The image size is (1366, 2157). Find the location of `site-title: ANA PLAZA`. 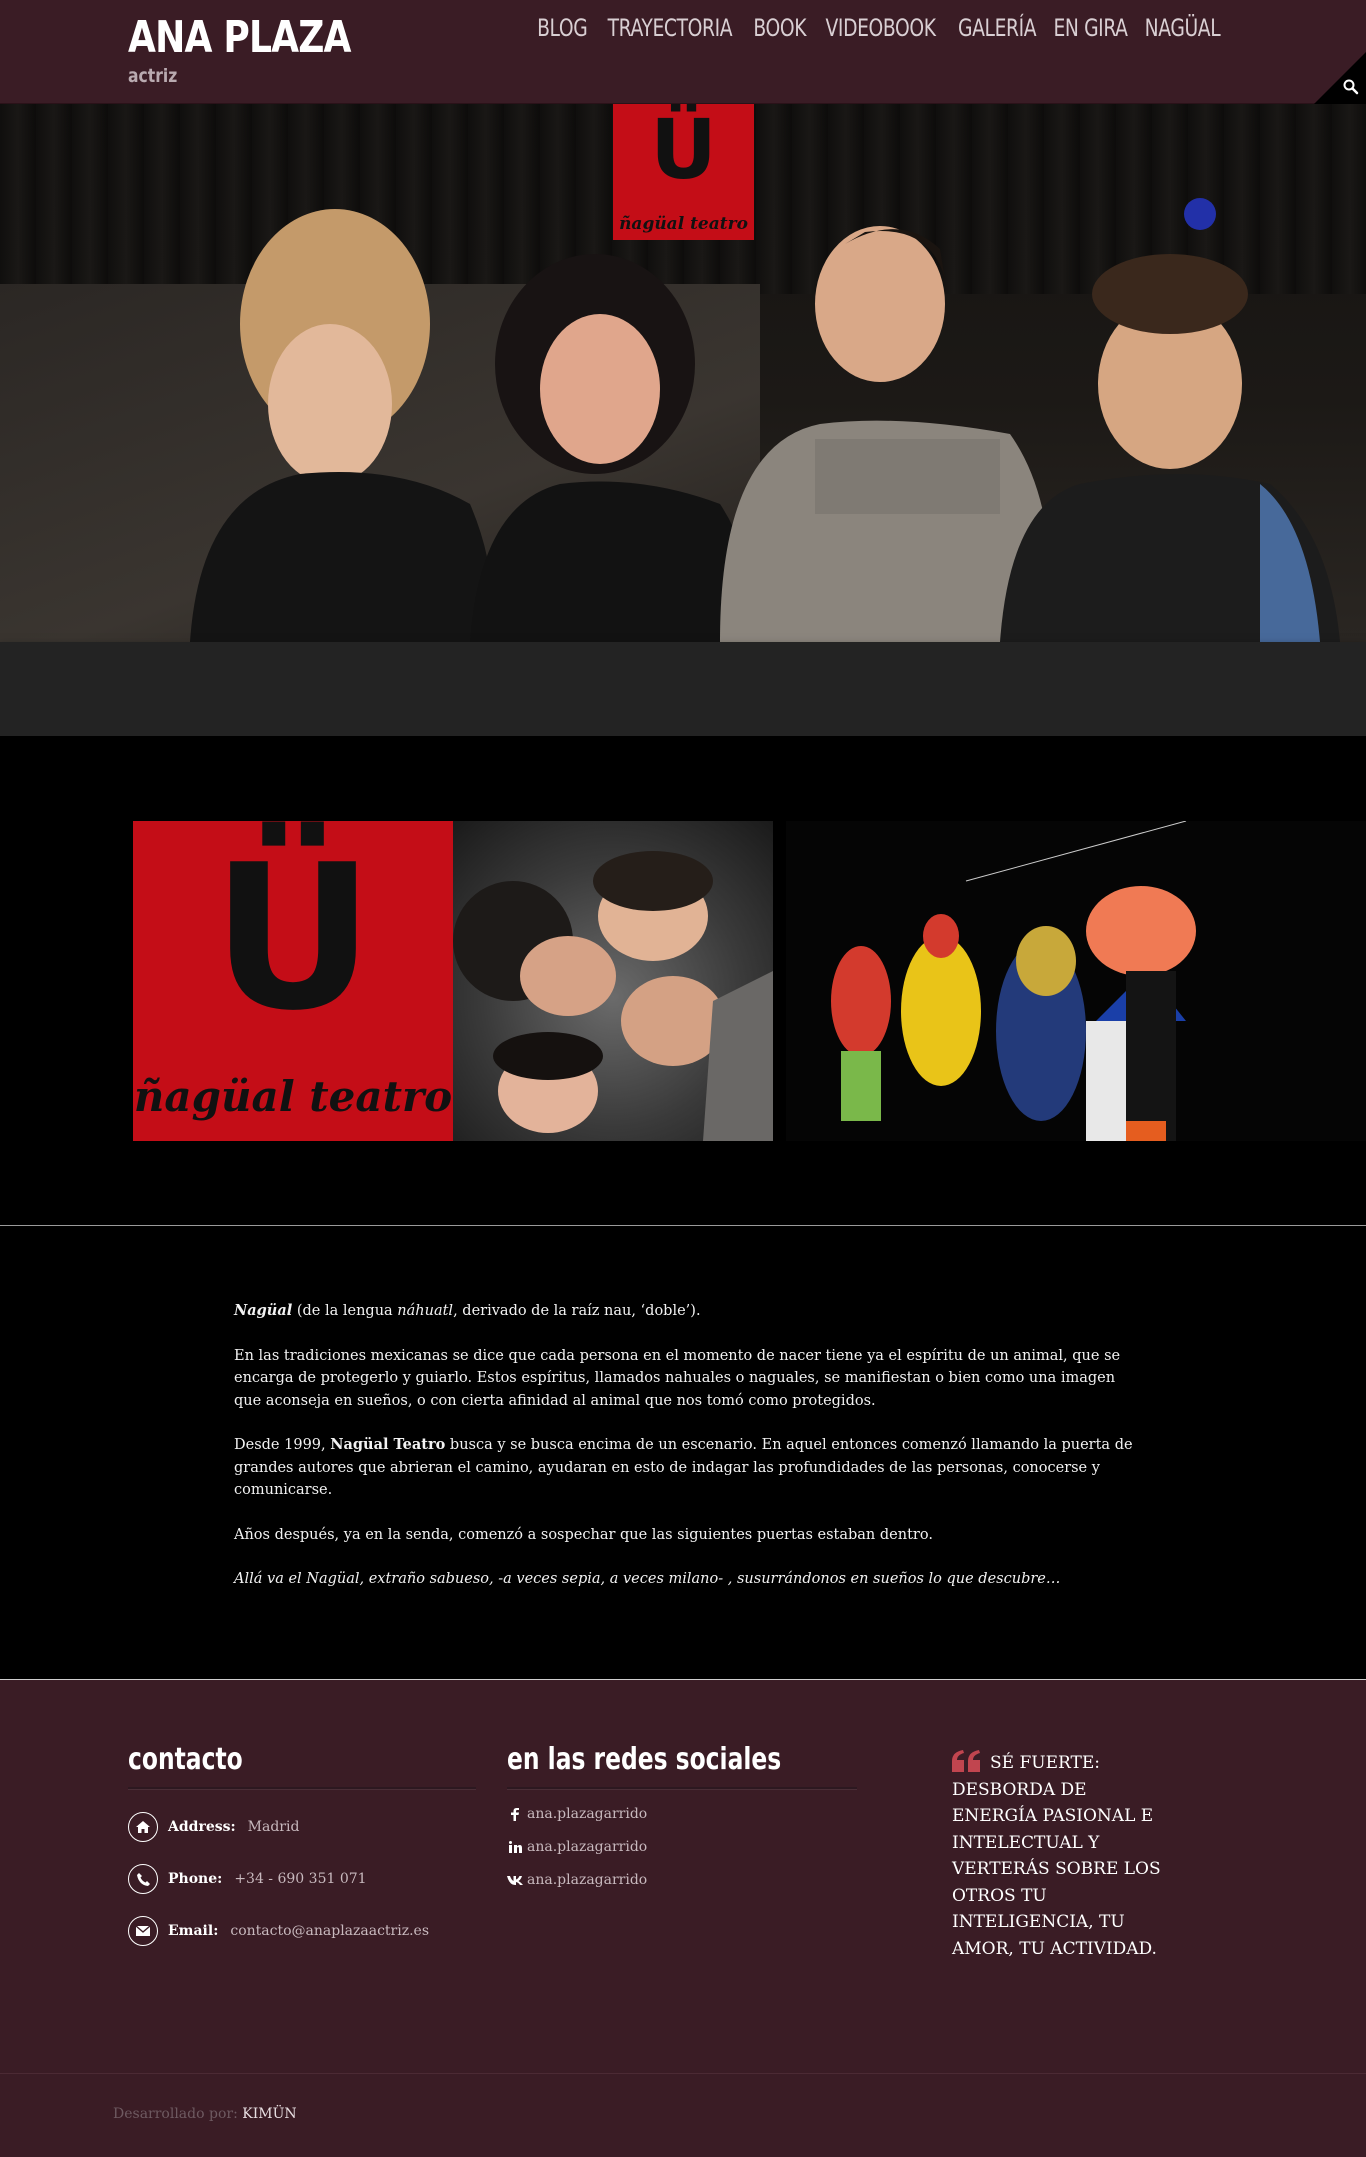

site-title: ANA PLAZA is located at coordinates (239, 37).